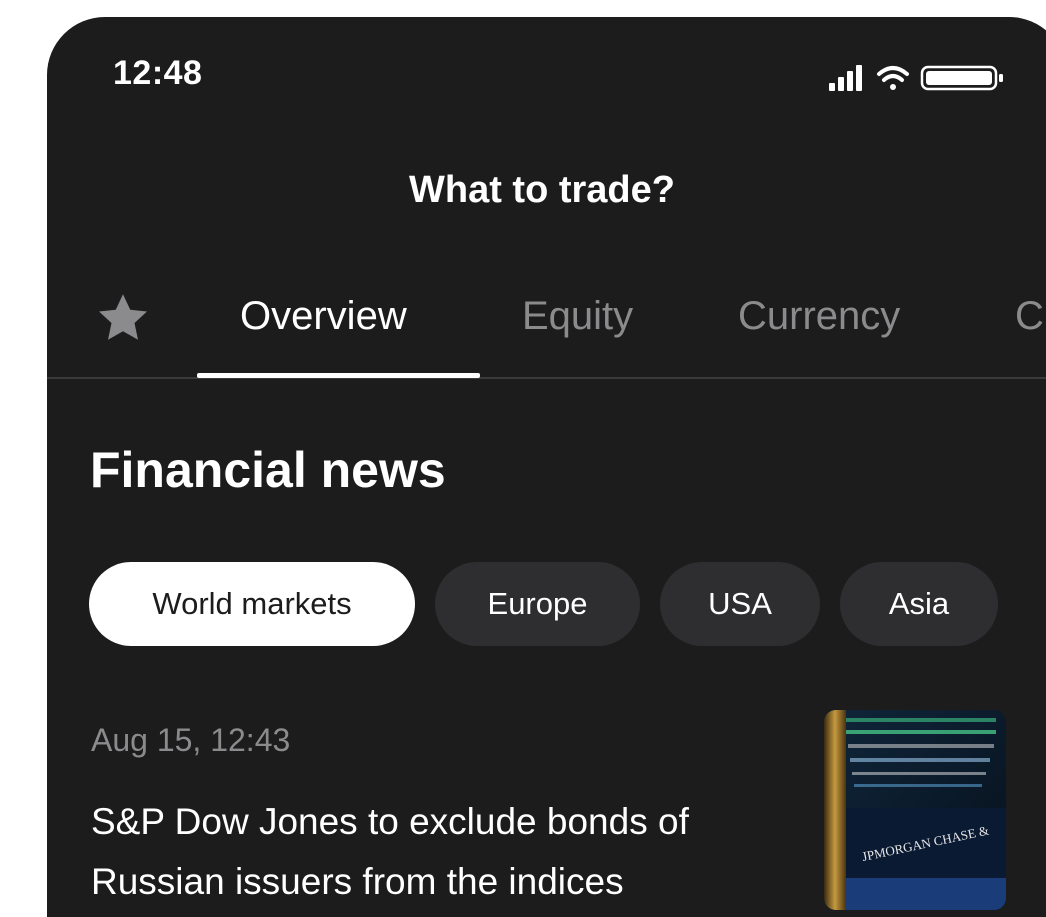 This screenshot has height=917, width=1046. What do you see at coordinates (819, 316) in the screenshot?
I see `tab-currency: Currency` at bounding box center [819, 316].